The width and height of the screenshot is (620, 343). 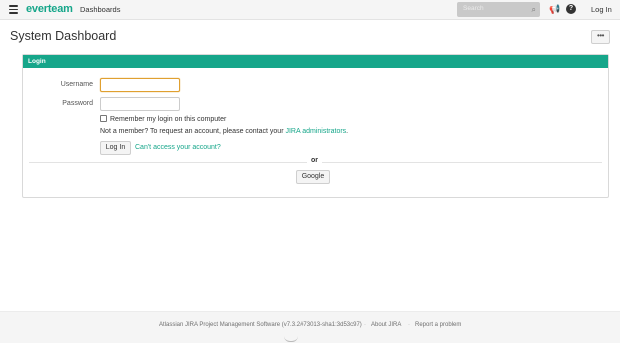 What do you see at coordinates (310, 10) in the screenshot?
I see `top-navbar: everteam Dashboards Search ⌕ 📢 ? Log In` at bounding box center [310, 10].